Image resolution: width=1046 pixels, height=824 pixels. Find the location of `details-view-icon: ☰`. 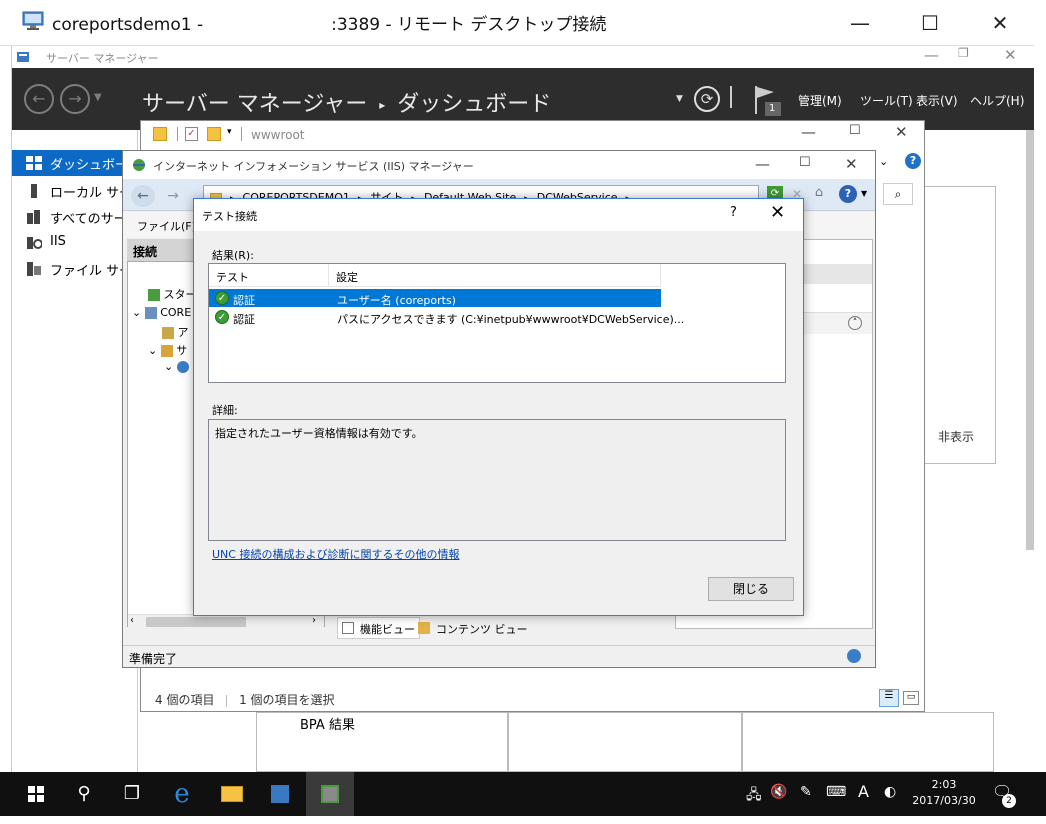

details-view-icon: ☰ is located at coordinates (889, 698).